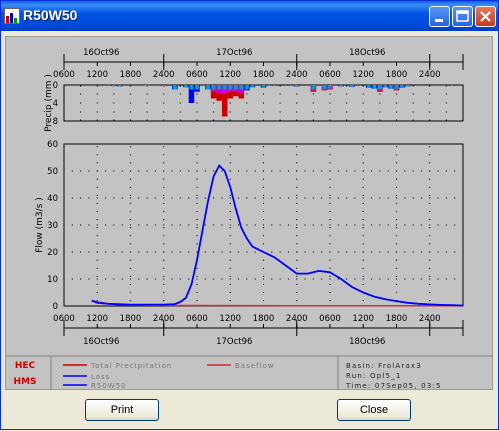 The height and width of the screenshot is (431, 499). I want to click on flow-y-tick-label: 50, so click(52, 172).